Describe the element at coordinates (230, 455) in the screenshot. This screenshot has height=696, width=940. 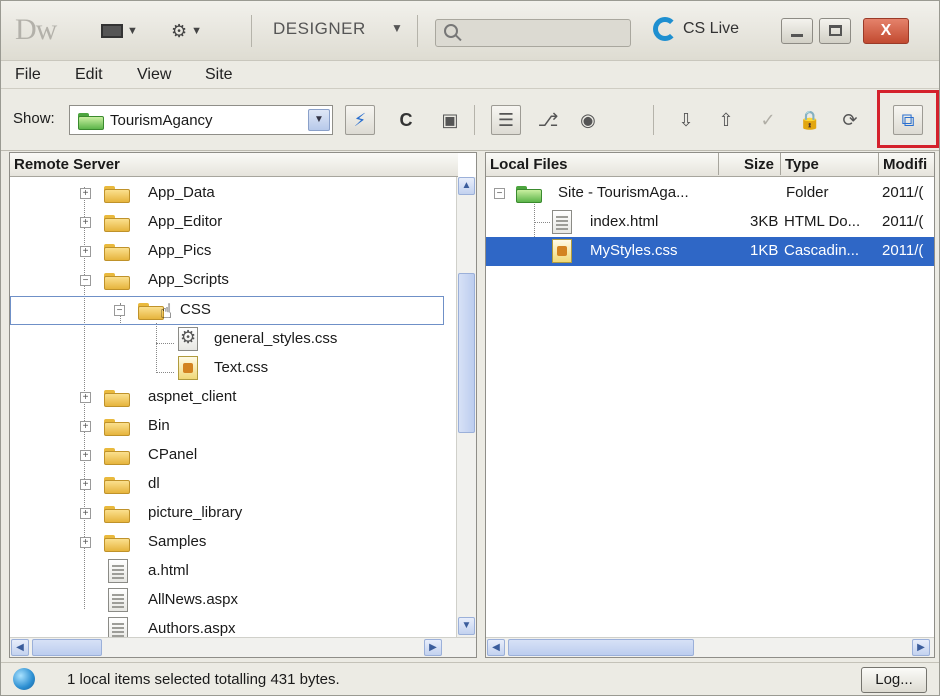
I see `tree-item-cpanel: + CPanel` at that location.